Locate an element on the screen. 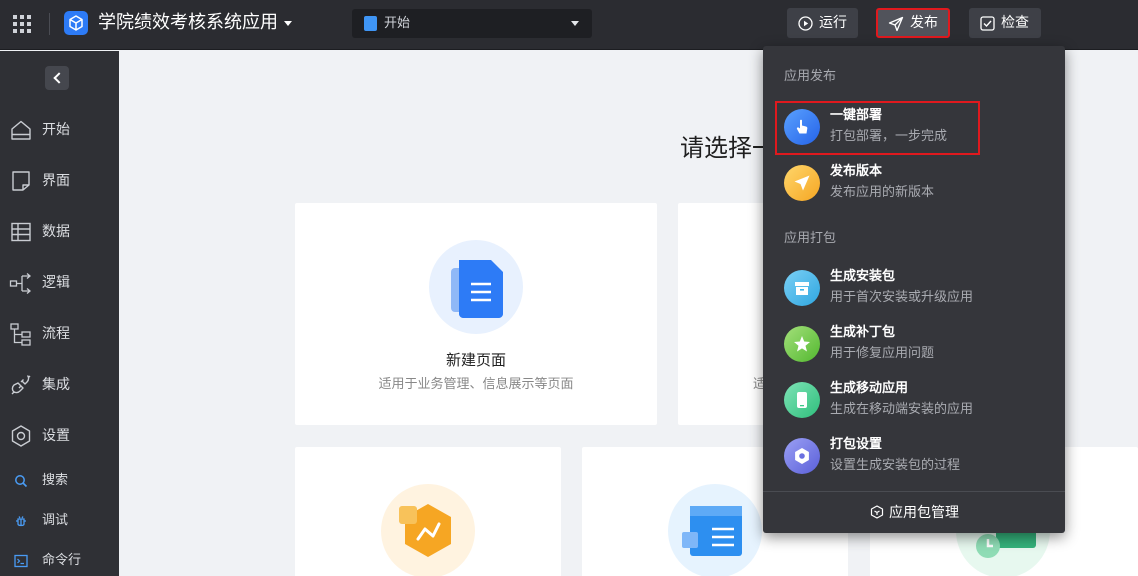 The width and height of the screenshot is (1138, 576). sidebar-item-label: 开始 is located at coordinates (56, 130).